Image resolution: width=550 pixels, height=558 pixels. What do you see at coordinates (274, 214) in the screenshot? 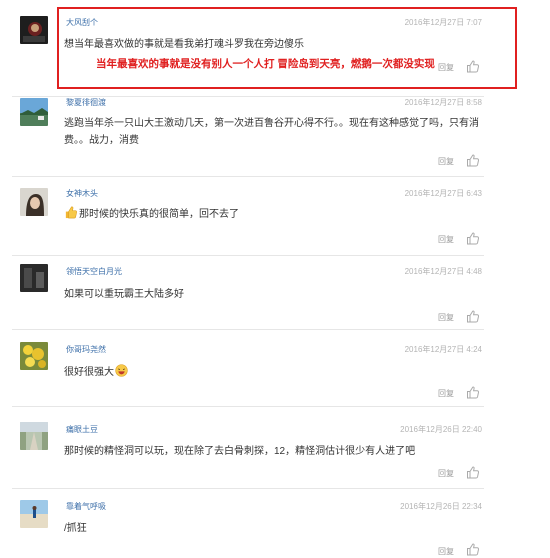
I see `comment-text-row: 那时候的快乐真的很简单，回不去了` at bounding box center [274, 214].